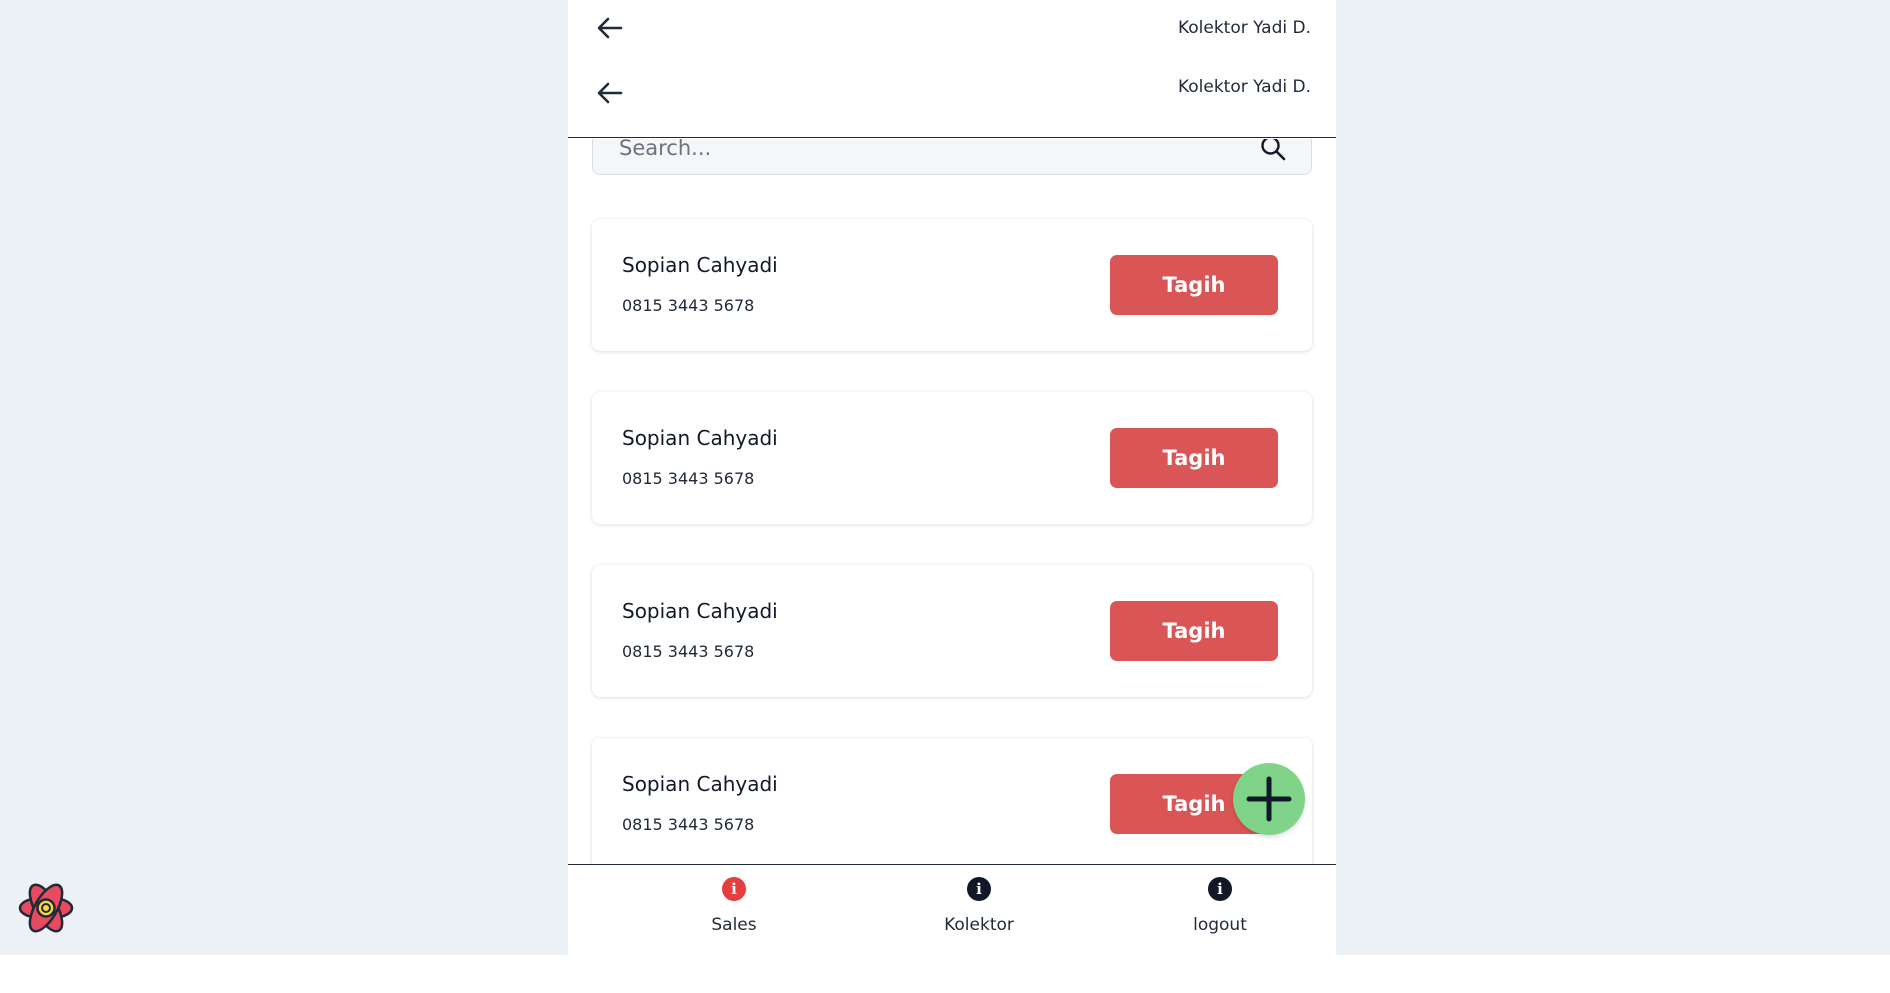 The height and width of the screenshot is (993, 1890). What do you see at coordinates (938, 150) in the screenshot?
I see `search-input` at bounding box center [938, 150].